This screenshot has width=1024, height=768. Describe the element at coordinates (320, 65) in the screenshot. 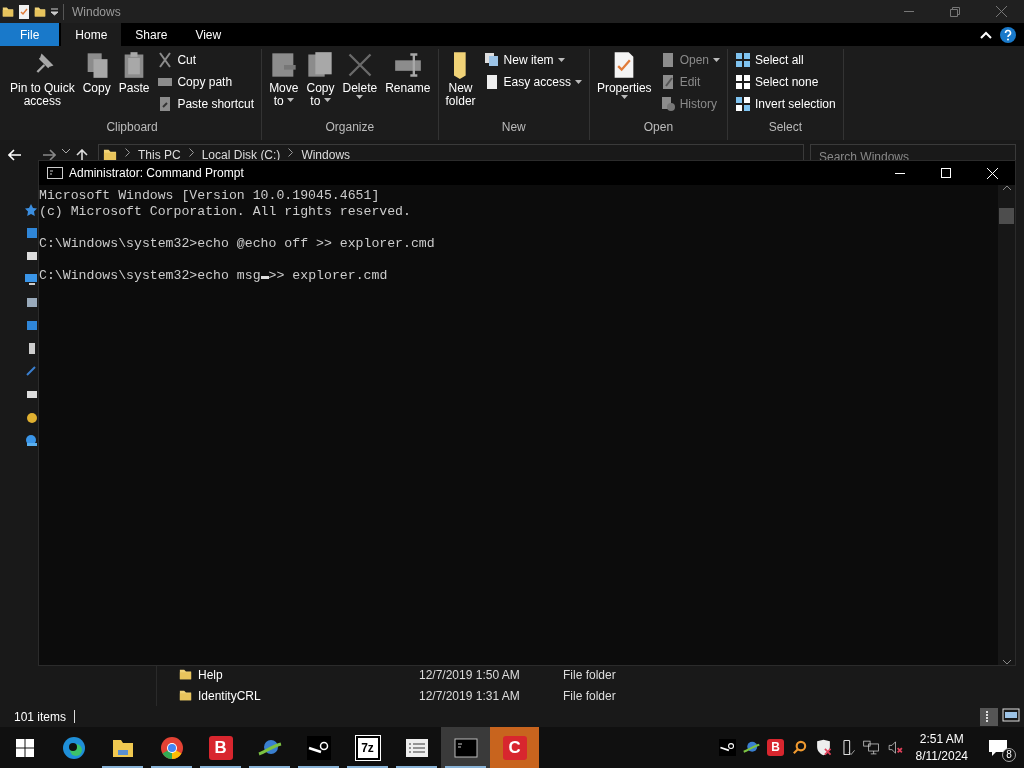

I see `document-icon` at that location.